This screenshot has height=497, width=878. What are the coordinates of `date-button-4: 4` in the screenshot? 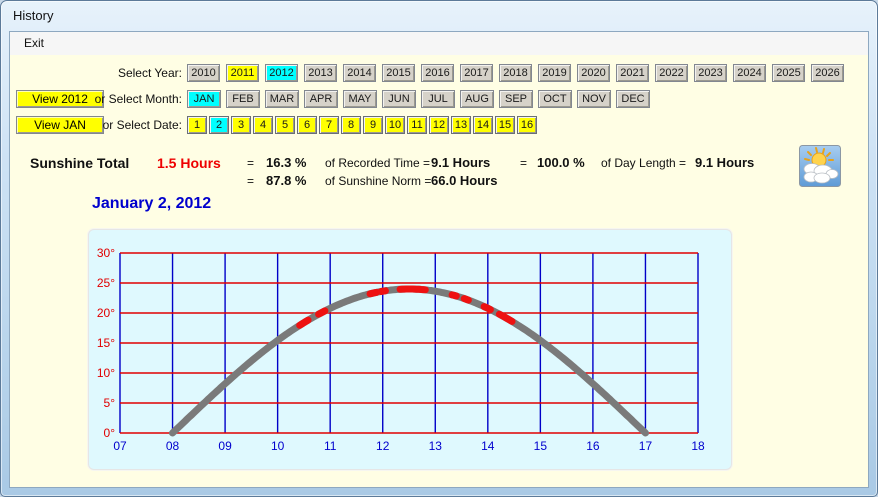 It's located at (263, 125).